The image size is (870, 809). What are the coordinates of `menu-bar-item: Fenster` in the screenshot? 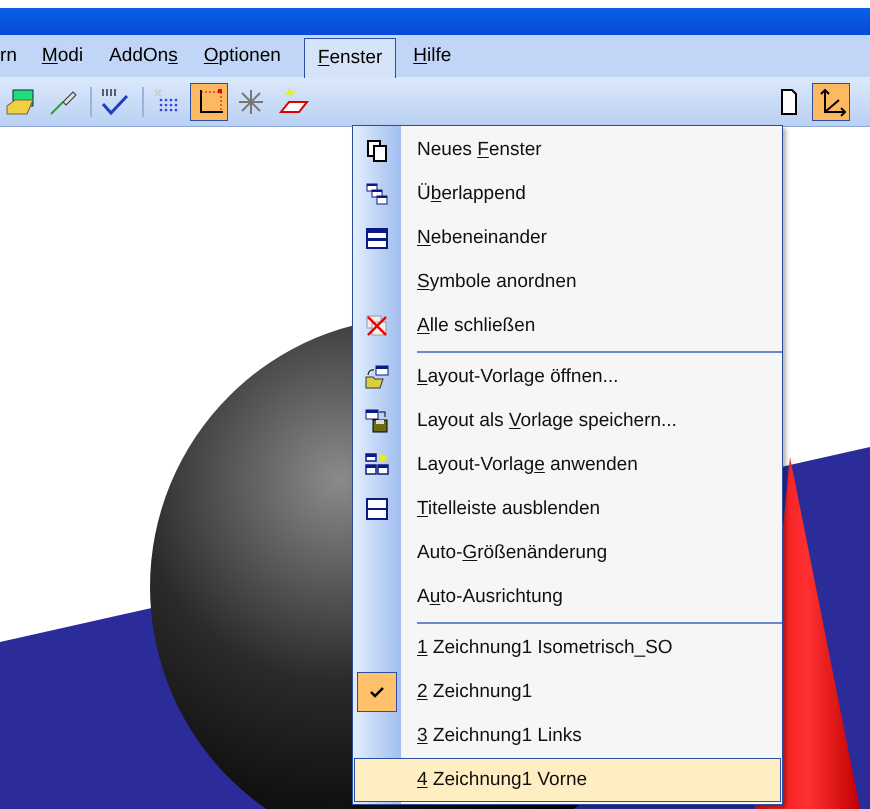 It's located at (350, 58).